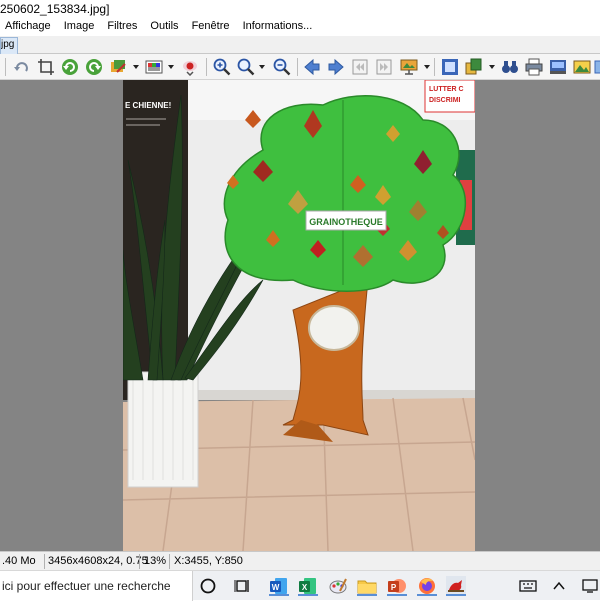 Image resolution: width=600 pixels, height=601 pixels. I want to click on taskbar-irfanview, so click(456, 586).